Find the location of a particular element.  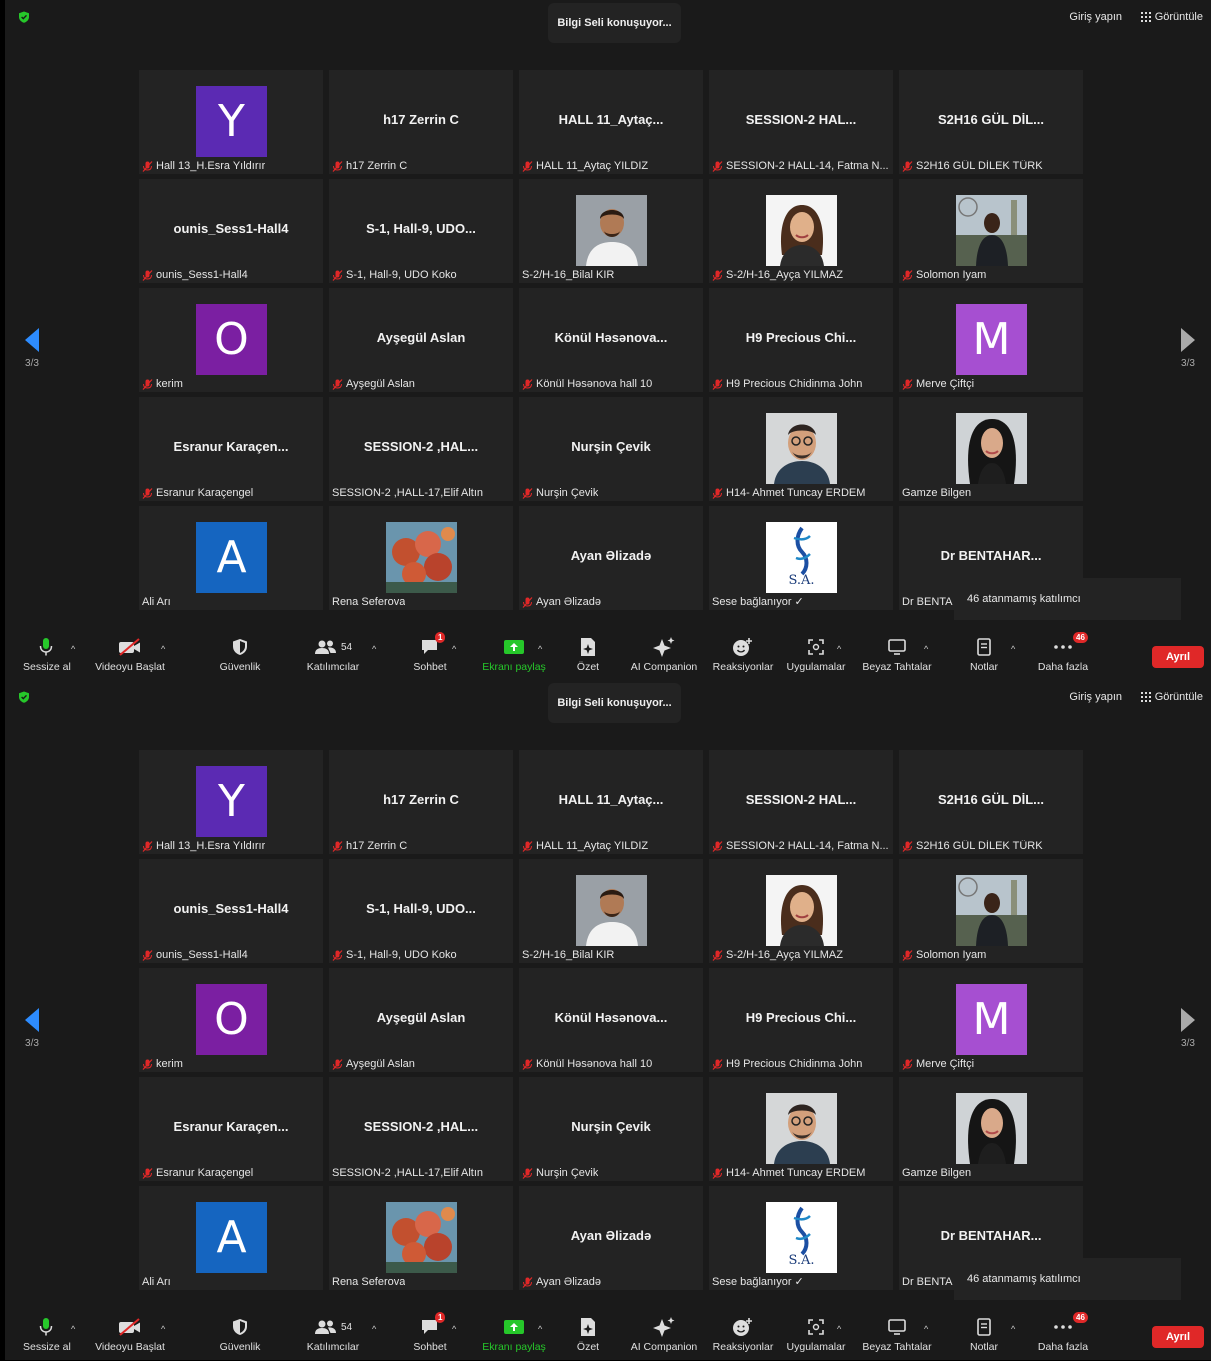

summary-button: Özet is located at coordinates (588, 1334).